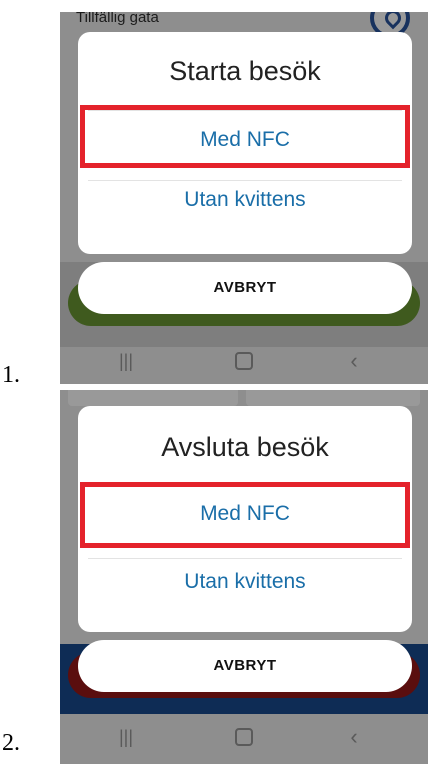  Describe the element at coordinates (117, 19) in the screenshot. I see `street-label: Tillfällig gata` at that location.